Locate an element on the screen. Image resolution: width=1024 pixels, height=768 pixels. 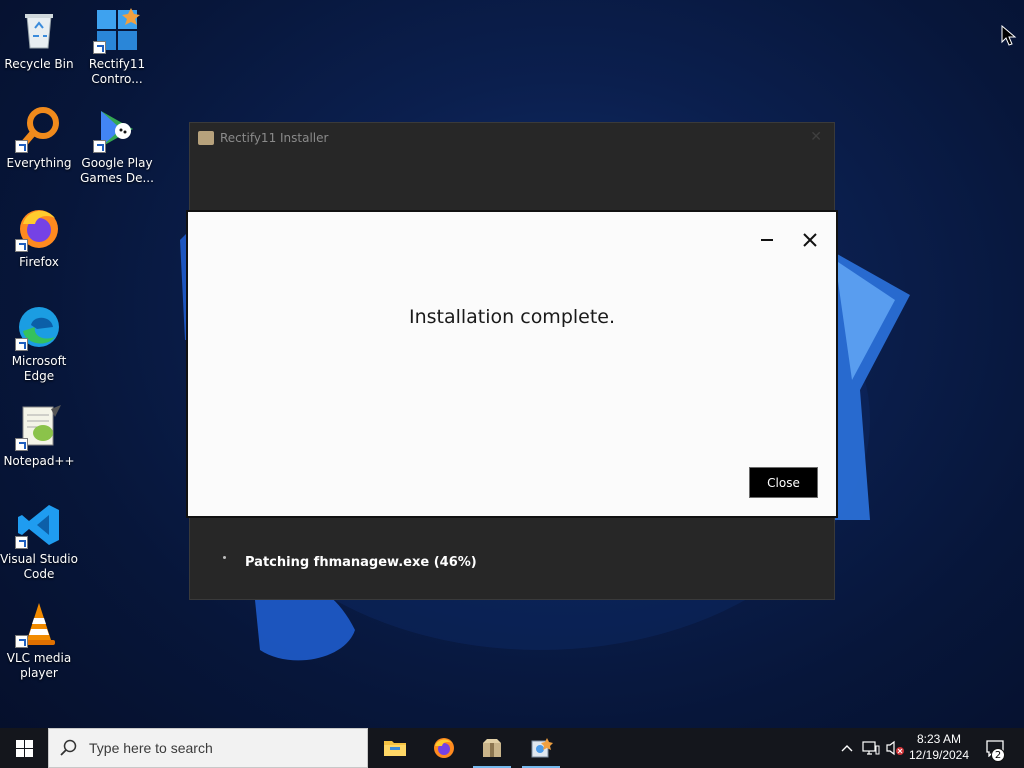
desktop-icon-label: Firefox is located at coordinates (39, 262).